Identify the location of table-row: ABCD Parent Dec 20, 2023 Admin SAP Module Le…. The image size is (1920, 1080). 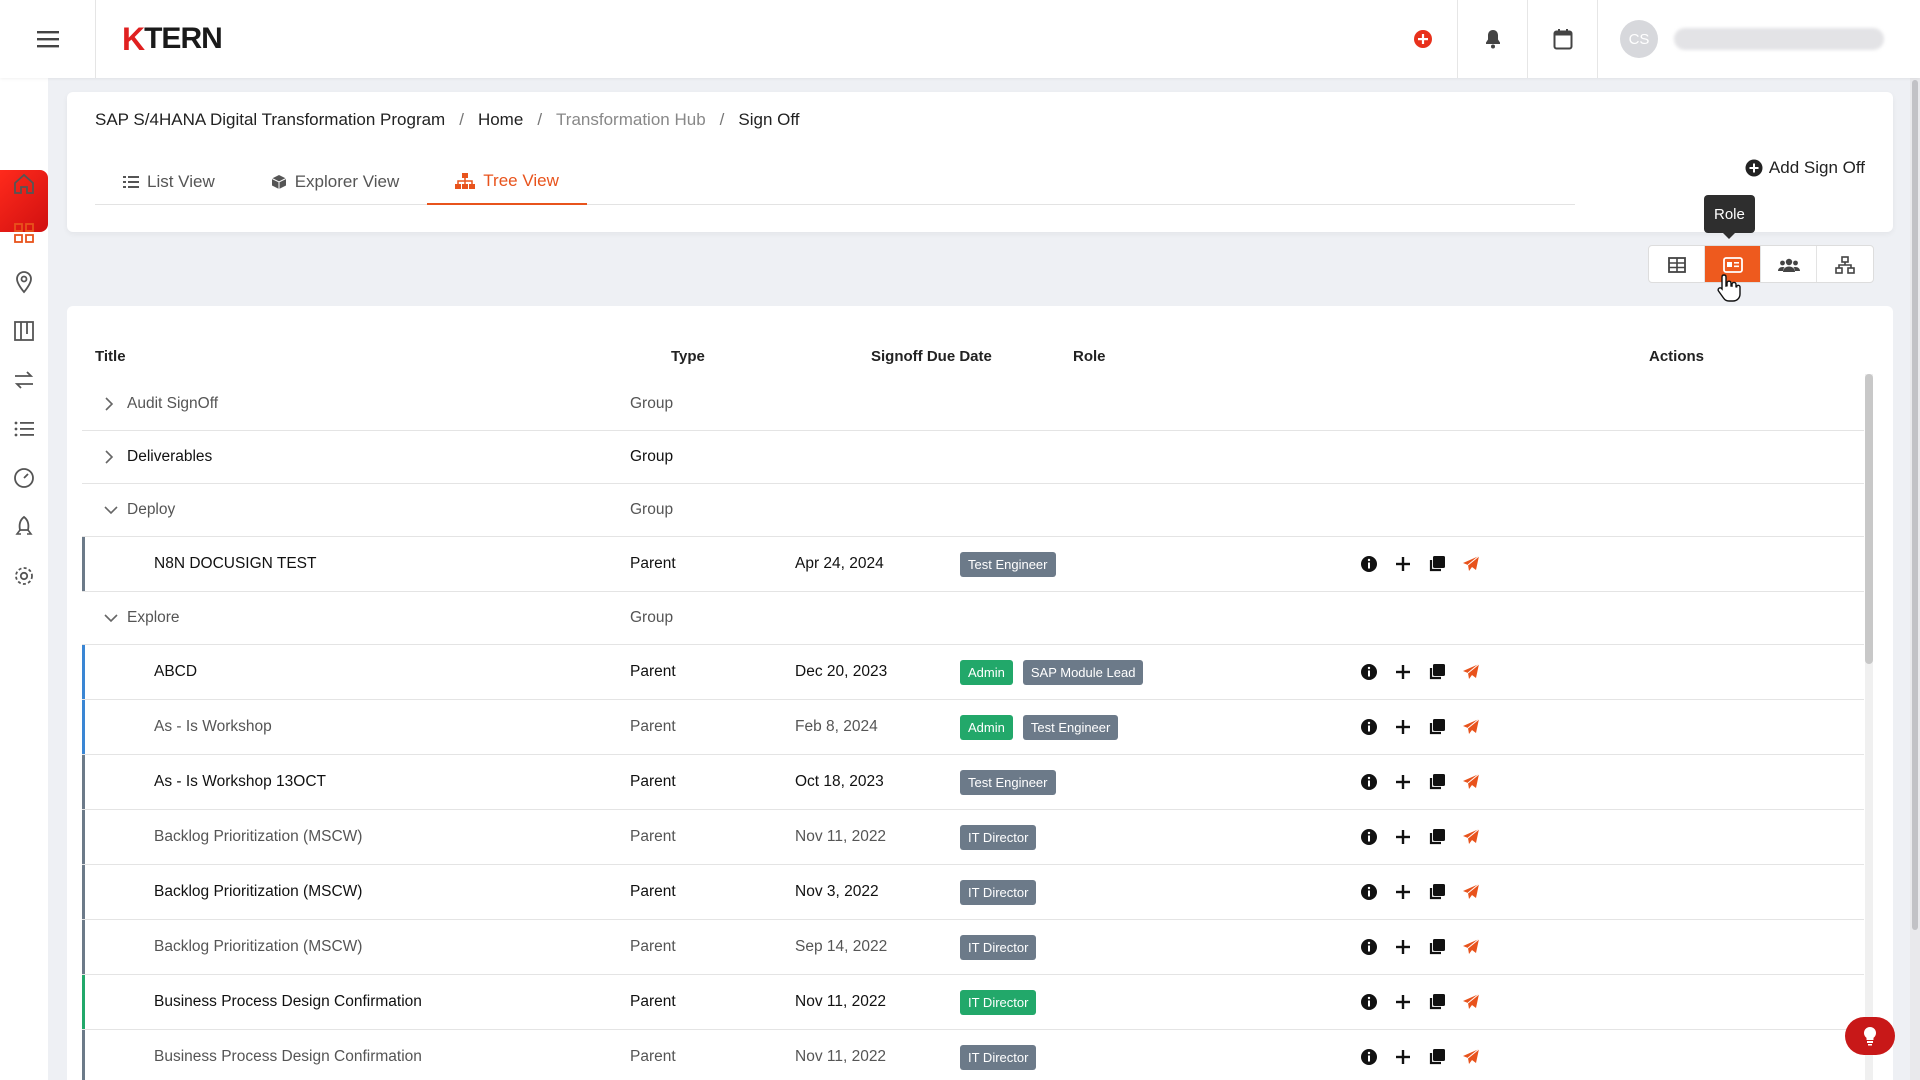
(973, 672).